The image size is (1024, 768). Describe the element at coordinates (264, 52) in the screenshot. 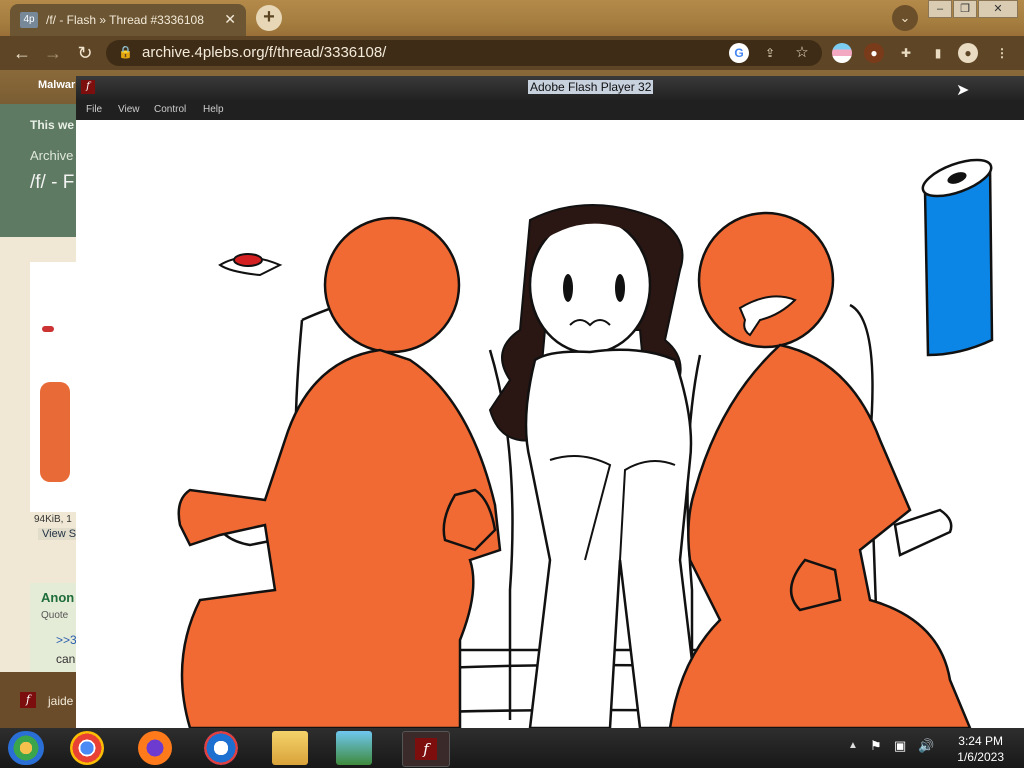

I see `url-text: archive.4plebs.org/f/thread/3336108/` at that location.